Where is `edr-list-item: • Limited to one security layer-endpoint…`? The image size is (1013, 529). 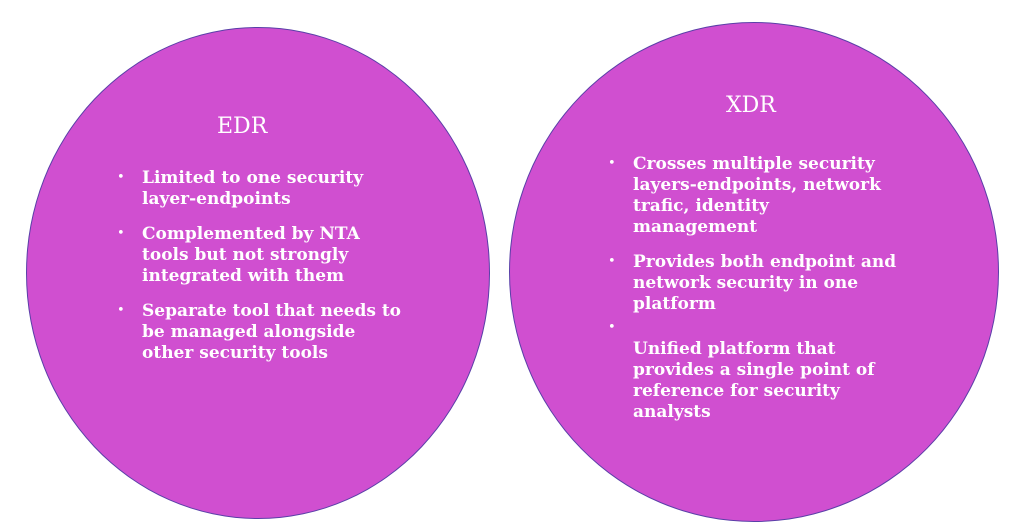
edr-list-item: • Limited to one security layer-endpoint… is located at coordinates (262, 189).